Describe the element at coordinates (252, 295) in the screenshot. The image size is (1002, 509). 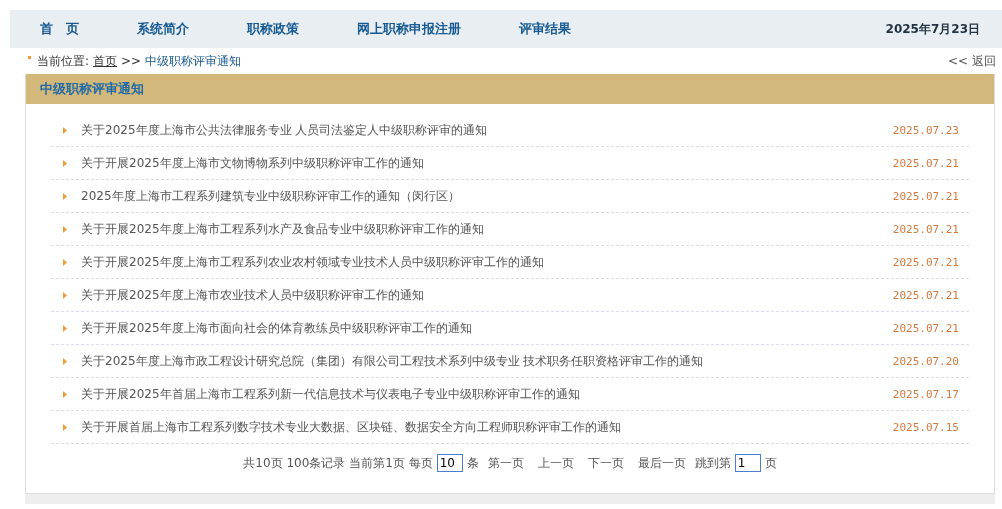
I see `notice-link: 关于开展2025年度上海市农业技术人员中级职称评审工作的通知` at that location.